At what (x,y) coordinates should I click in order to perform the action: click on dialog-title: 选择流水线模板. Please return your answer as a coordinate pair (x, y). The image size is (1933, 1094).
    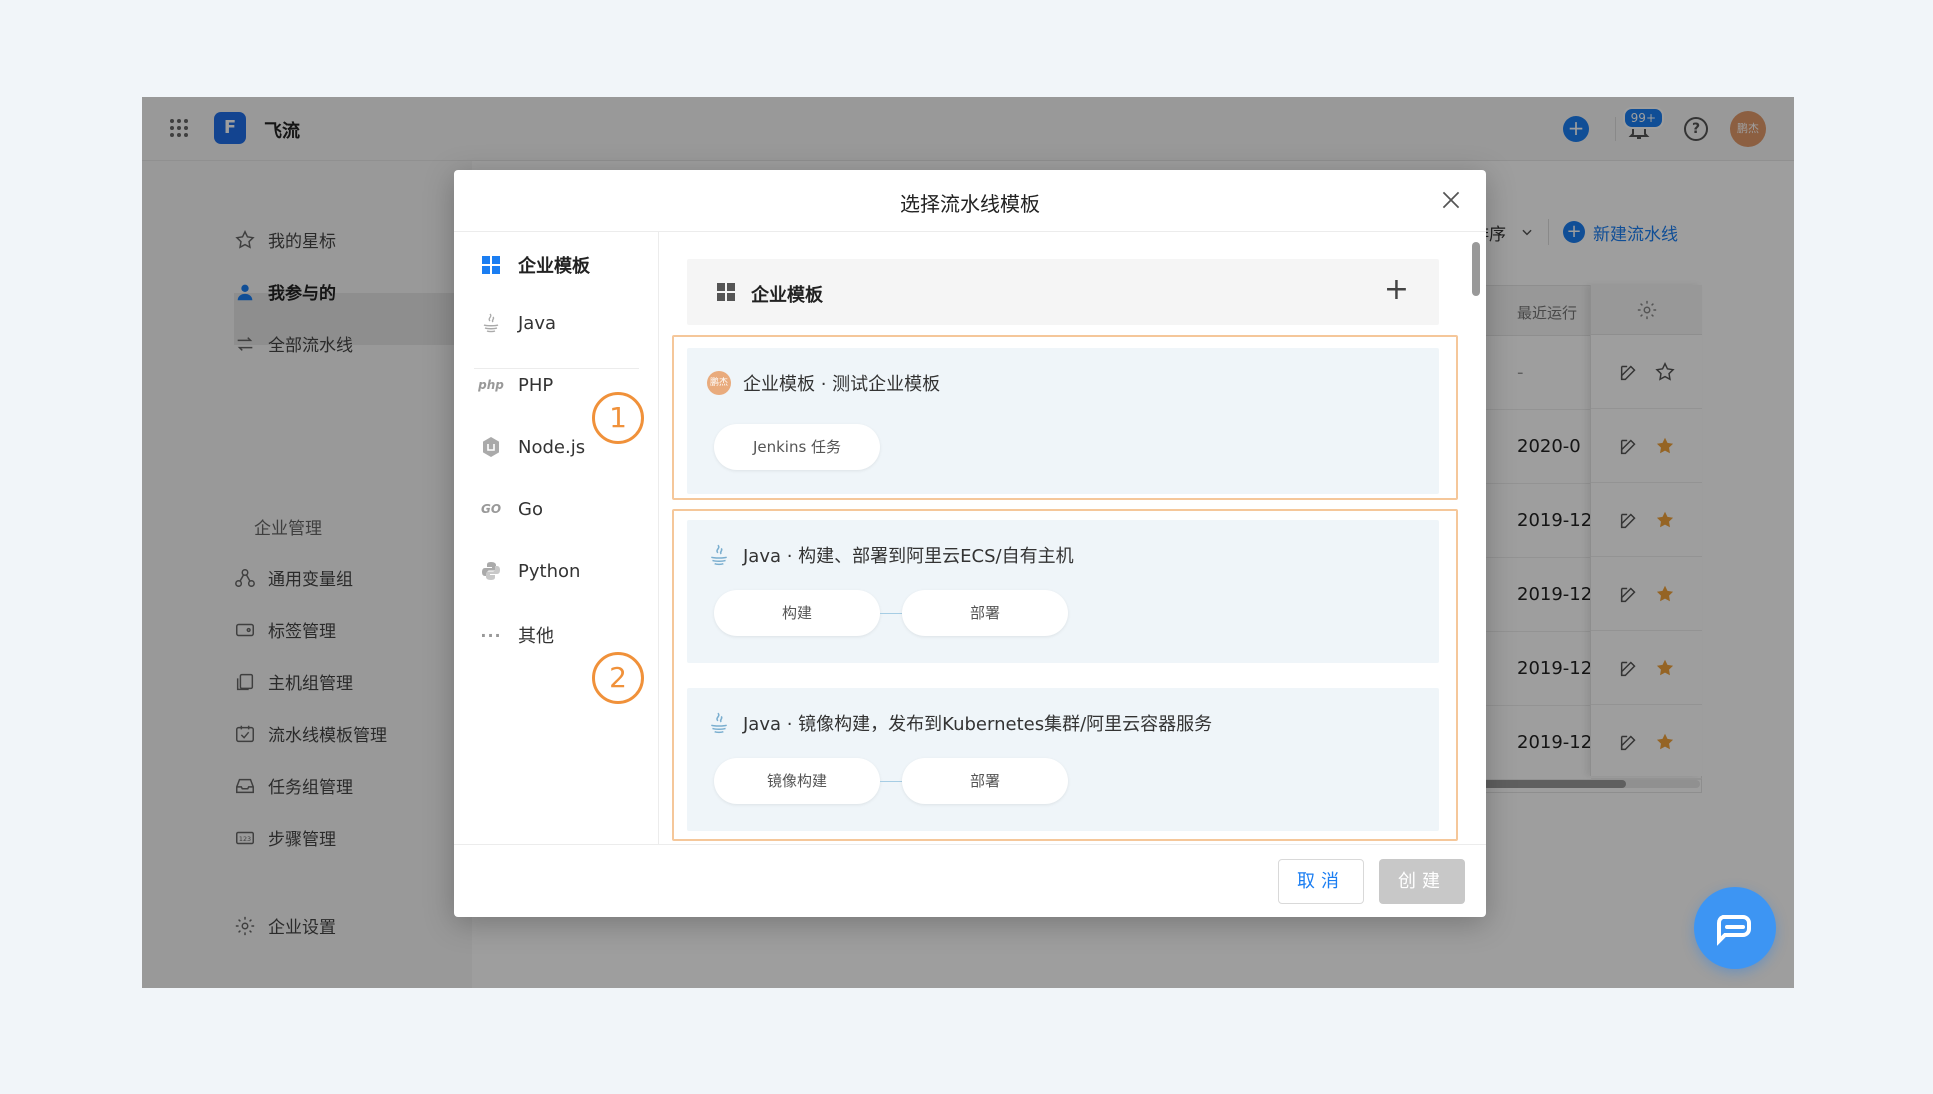
    Looking at the image, I should click on (970, 204).